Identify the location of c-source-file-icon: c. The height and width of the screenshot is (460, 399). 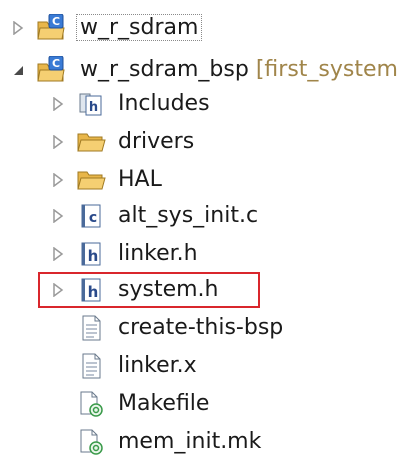
(91, 216).